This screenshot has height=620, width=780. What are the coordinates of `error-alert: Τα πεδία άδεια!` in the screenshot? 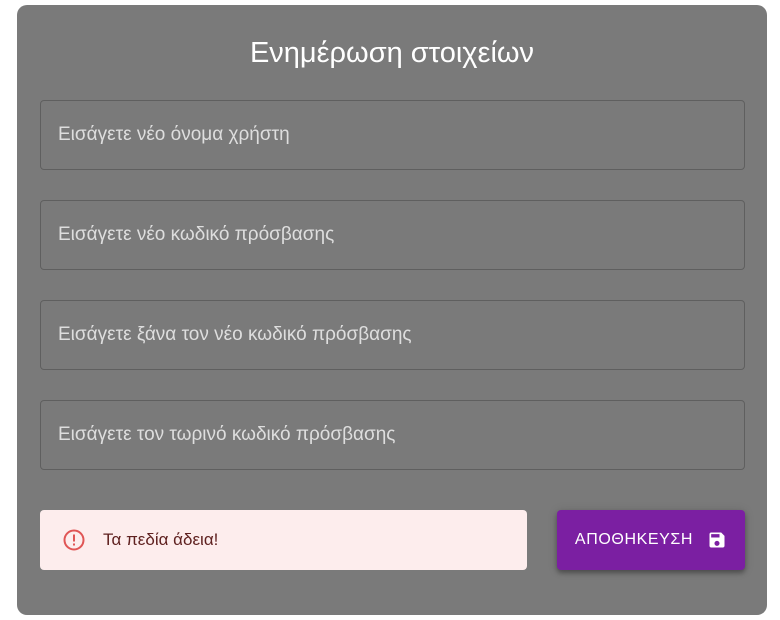 It's located at (283, 540).